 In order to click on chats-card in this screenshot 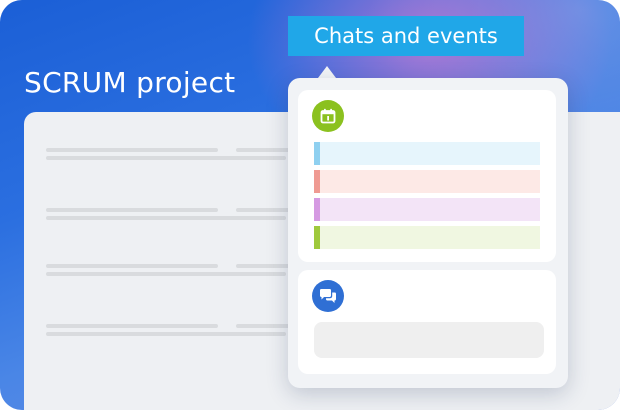, I will do `click(427, 322)`.